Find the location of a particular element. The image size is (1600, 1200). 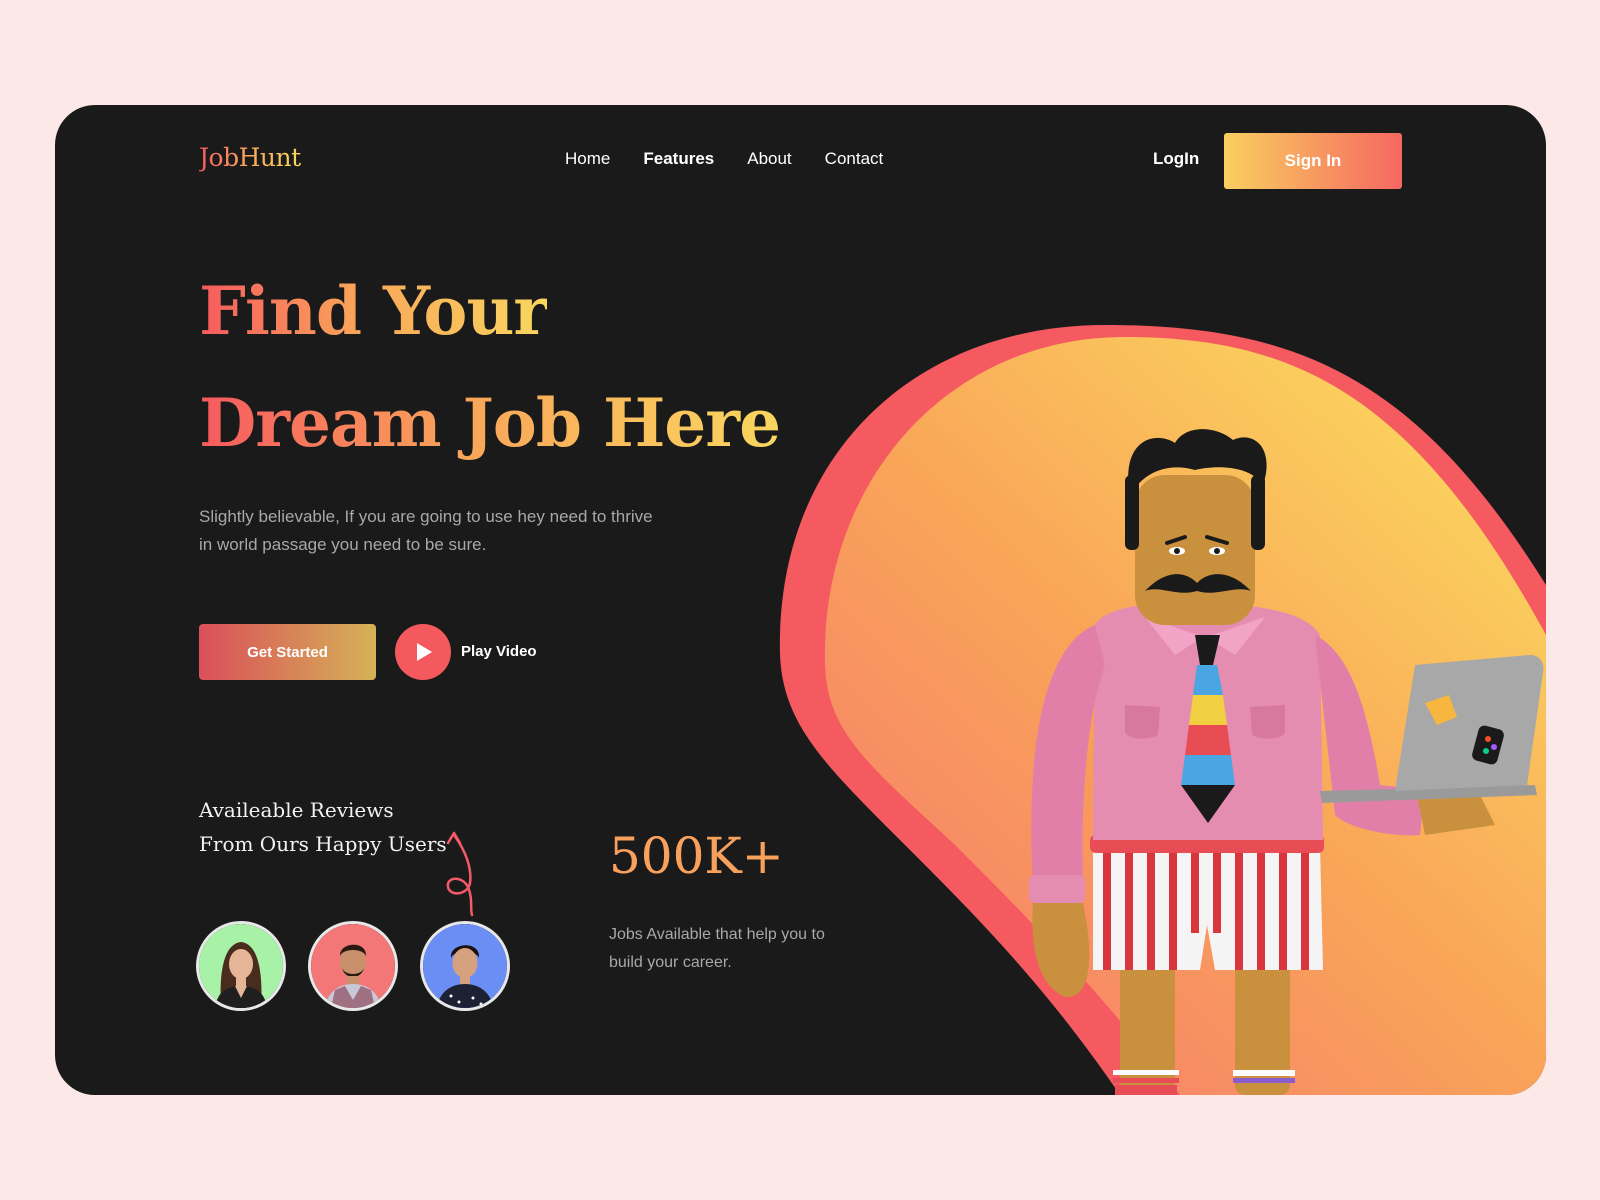

hero-title-line-2: Dream Job Here is located at coordinates (490, 423).